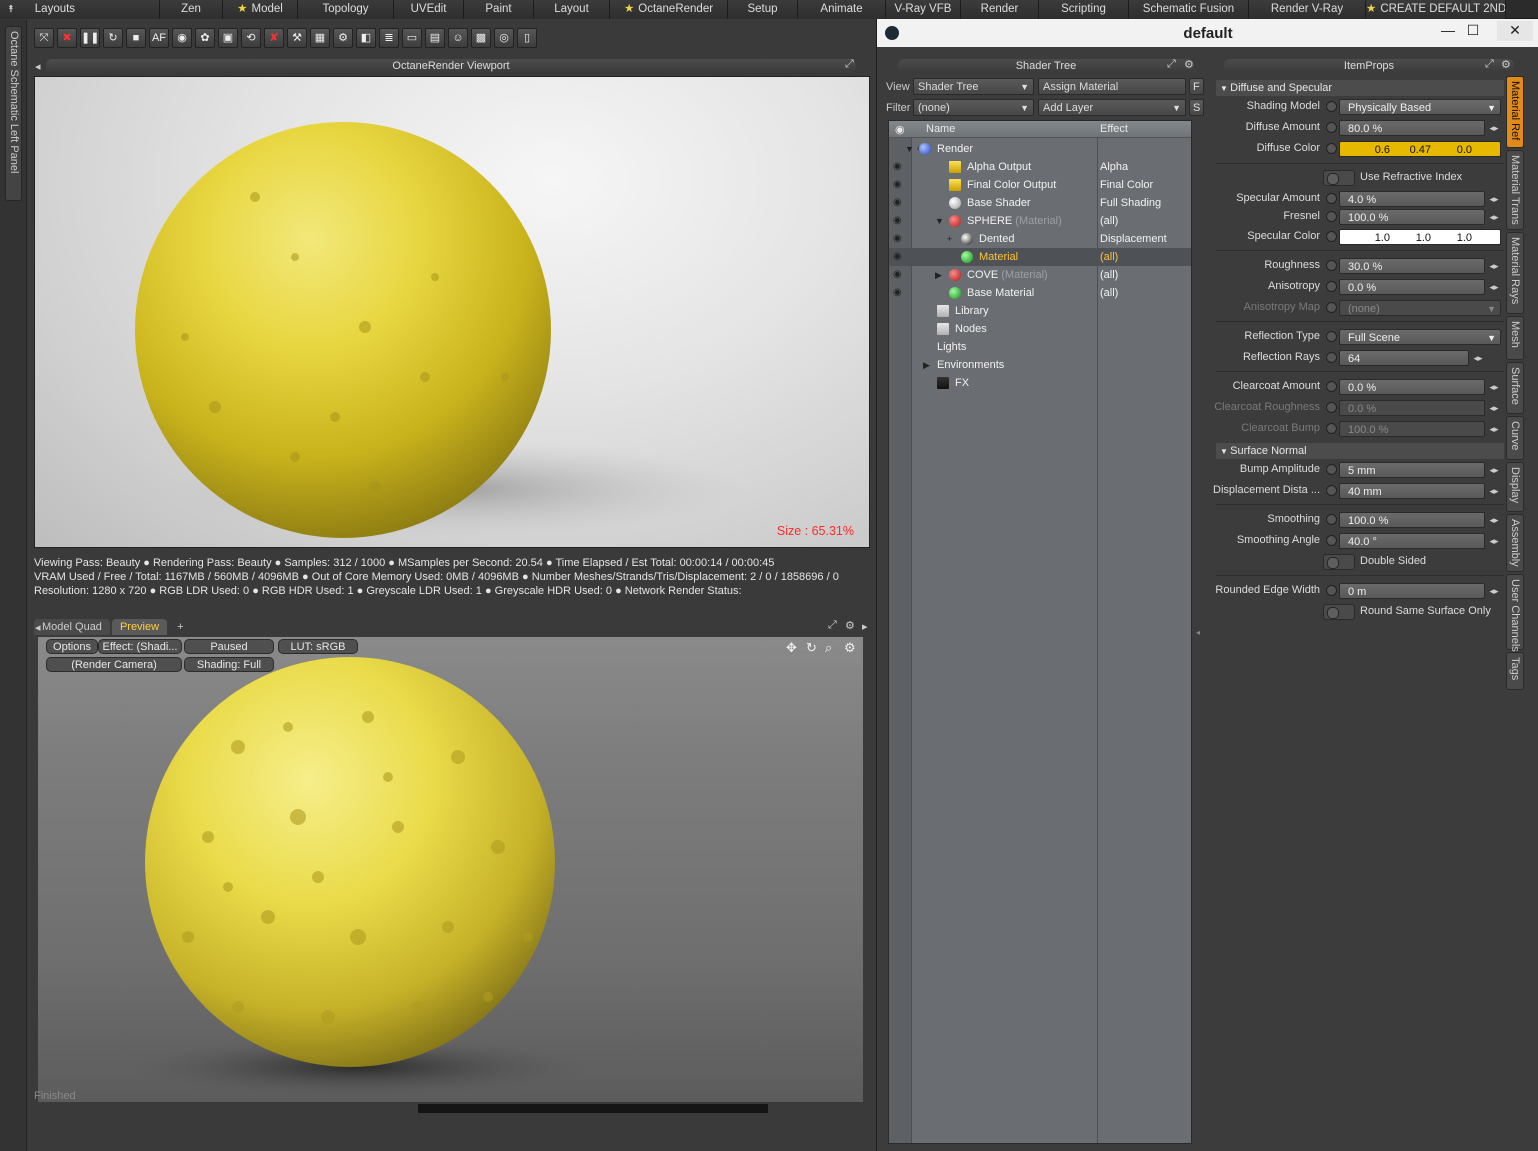 This screenshot has height=1151, width=1538. Describe the element at coordinates (1478, 358) in the screenshot. I see `reflection-rays-spinner-icon: ◂▸` at that location.